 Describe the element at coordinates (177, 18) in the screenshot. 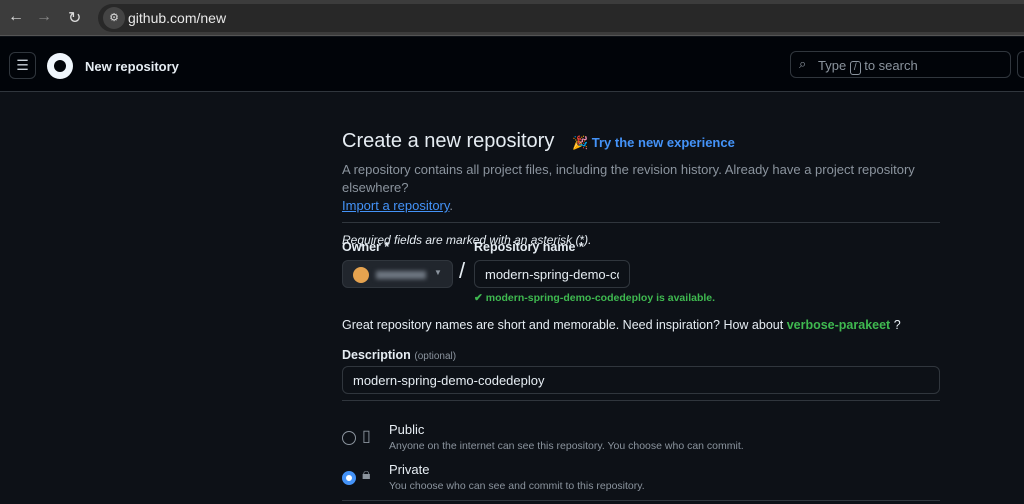

I see `url-text: github.com/new` at that location.